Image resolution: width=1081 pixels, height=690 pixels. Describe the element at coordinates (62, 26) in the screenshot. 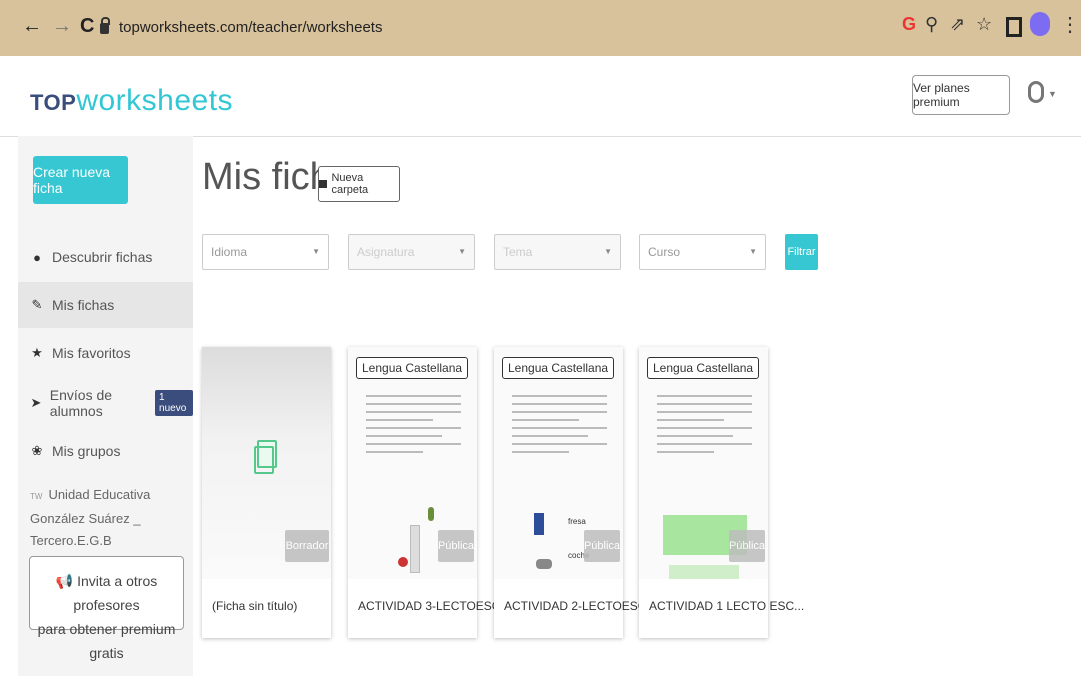

I see `forward-icon: →` at that location.